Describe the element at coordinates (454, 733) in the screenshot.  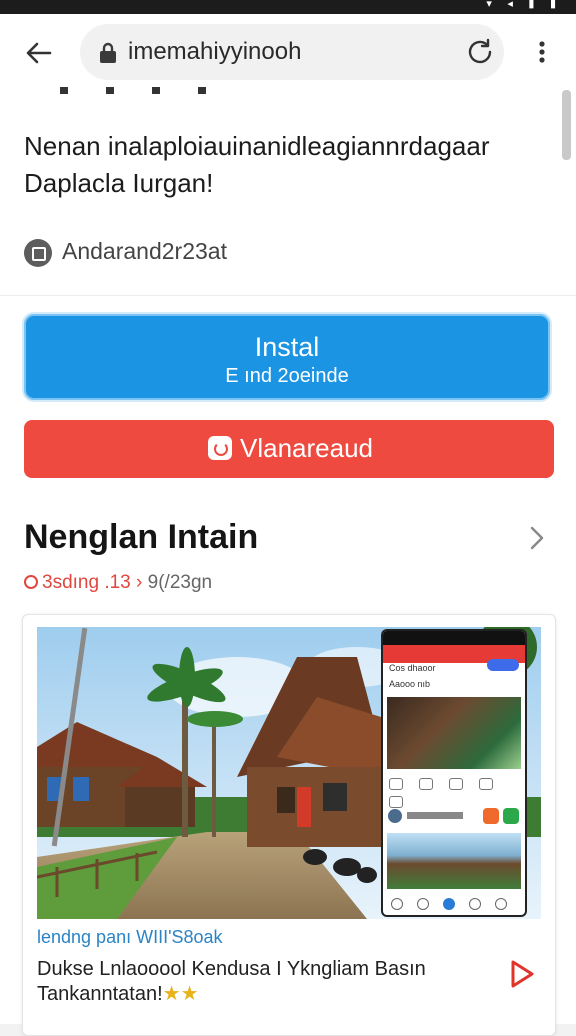
I see `phone-video-thumb` at that location.